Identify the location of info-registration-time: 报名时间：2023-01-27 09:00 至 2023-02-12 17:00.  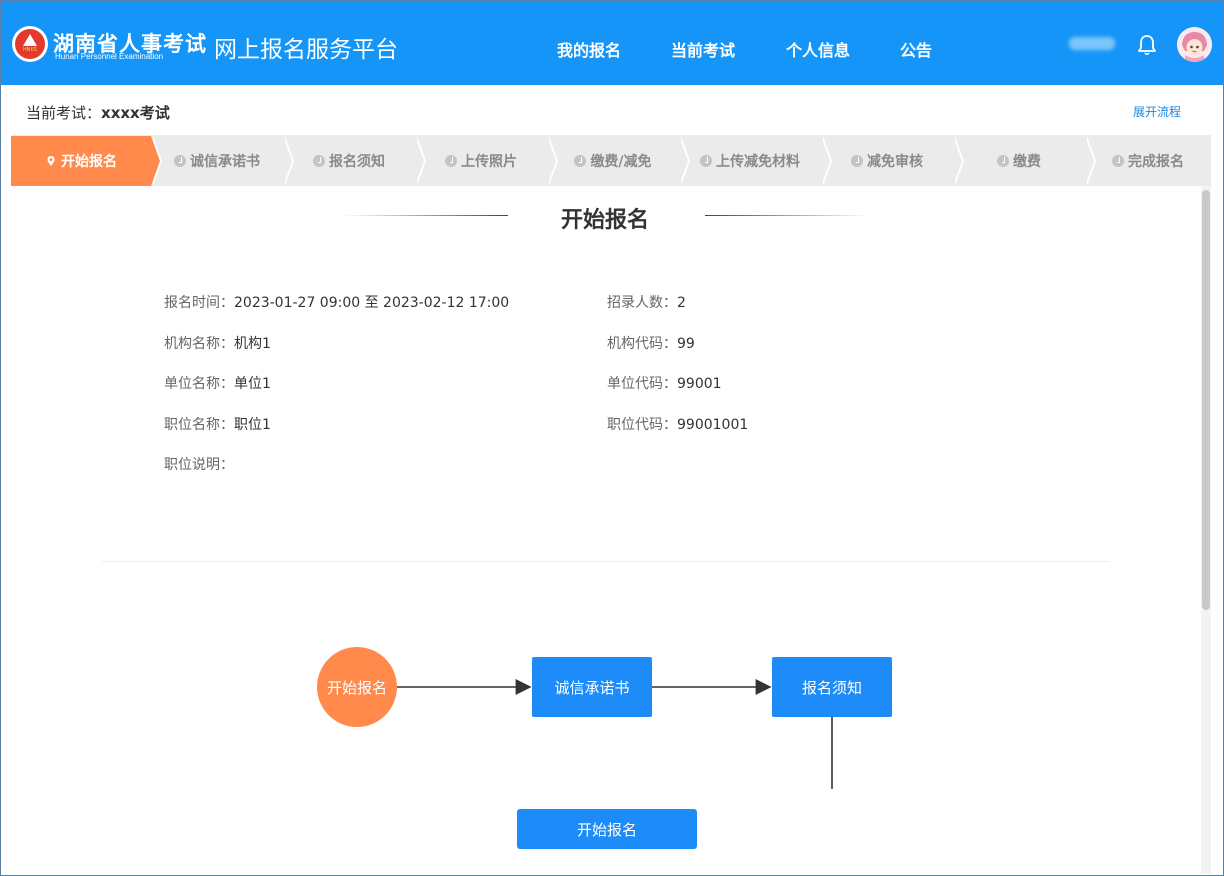
(337, 303).